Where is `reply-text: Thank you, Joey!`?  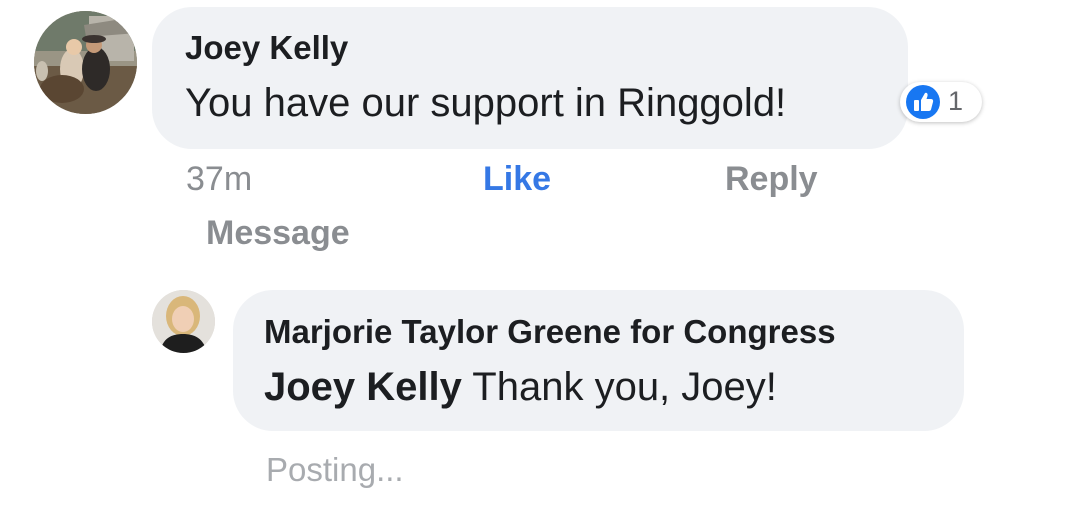
reply-text: Thank you, Joey! is located at coordinates (624, 387).